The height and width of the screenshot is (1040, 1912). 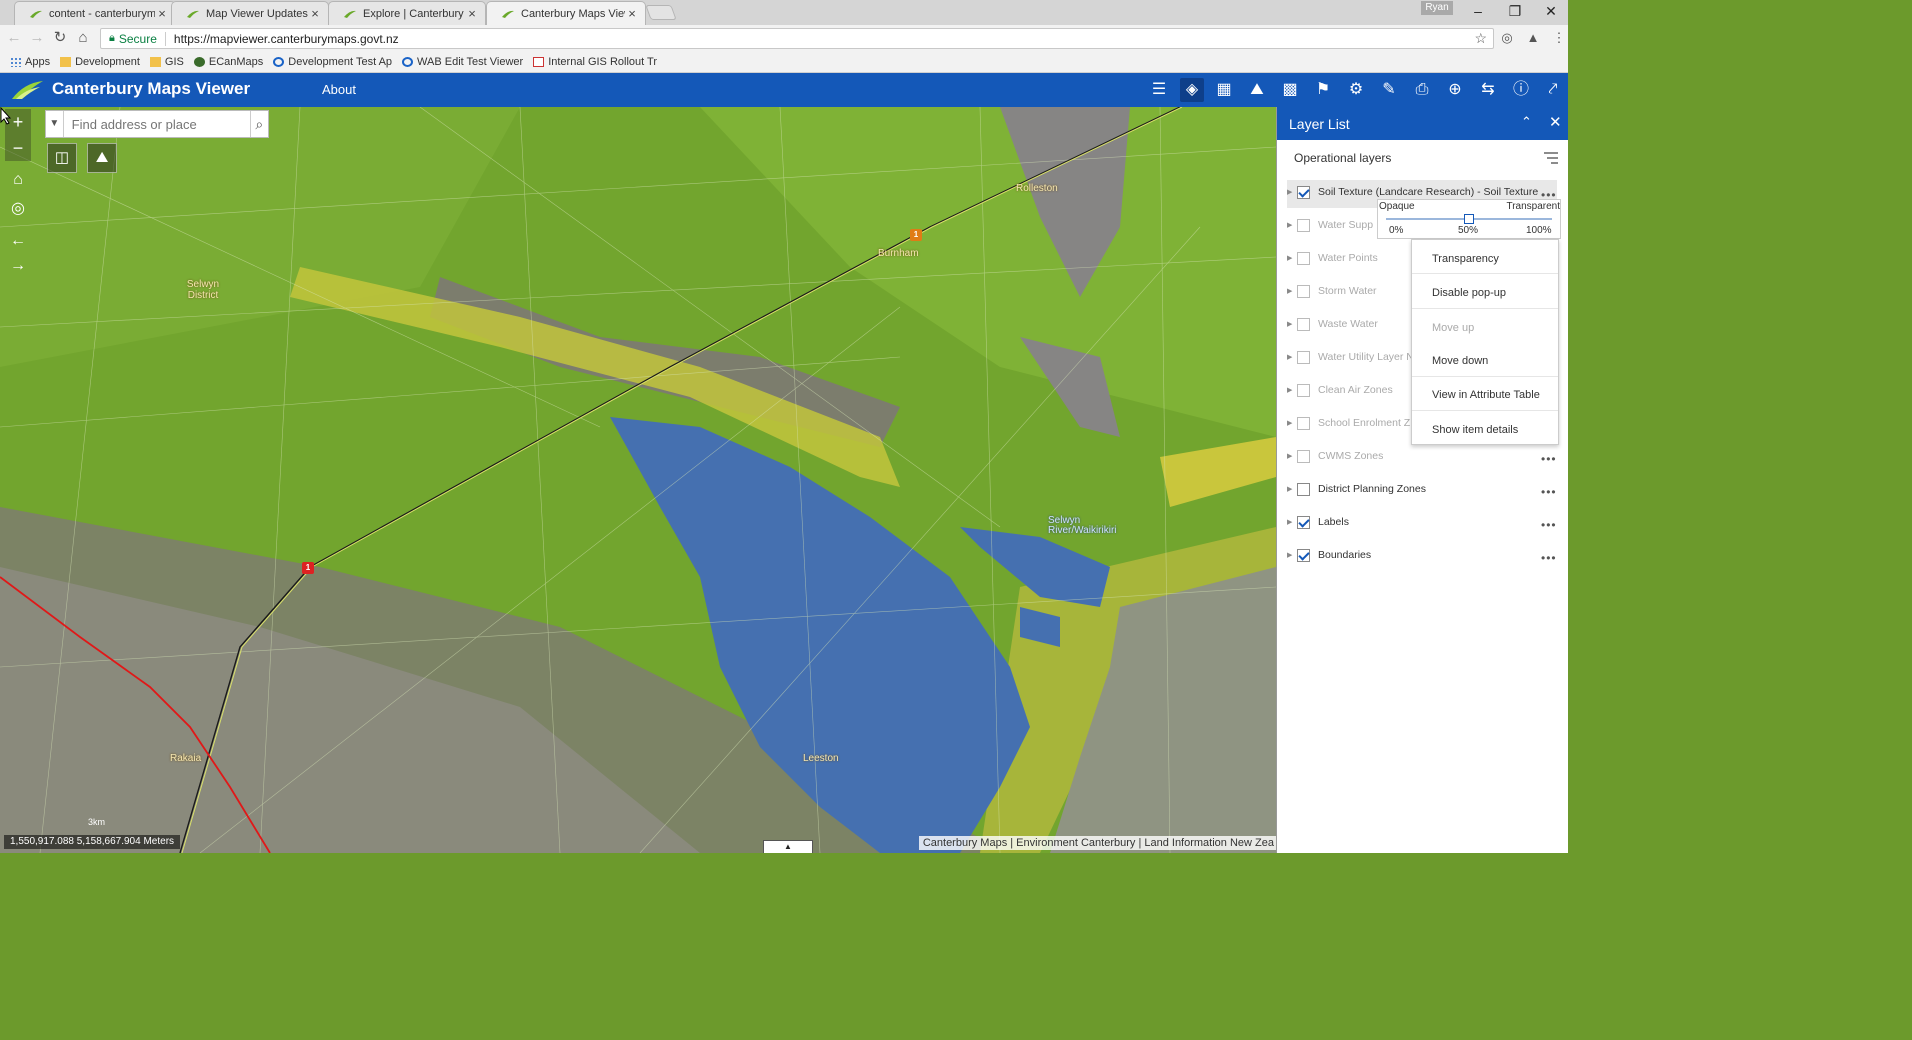 What do you see at coordinates (1465, 259) in the screenshot?
I see `menu-item-transparency: Transparency` at bounding box center [1465, 259].